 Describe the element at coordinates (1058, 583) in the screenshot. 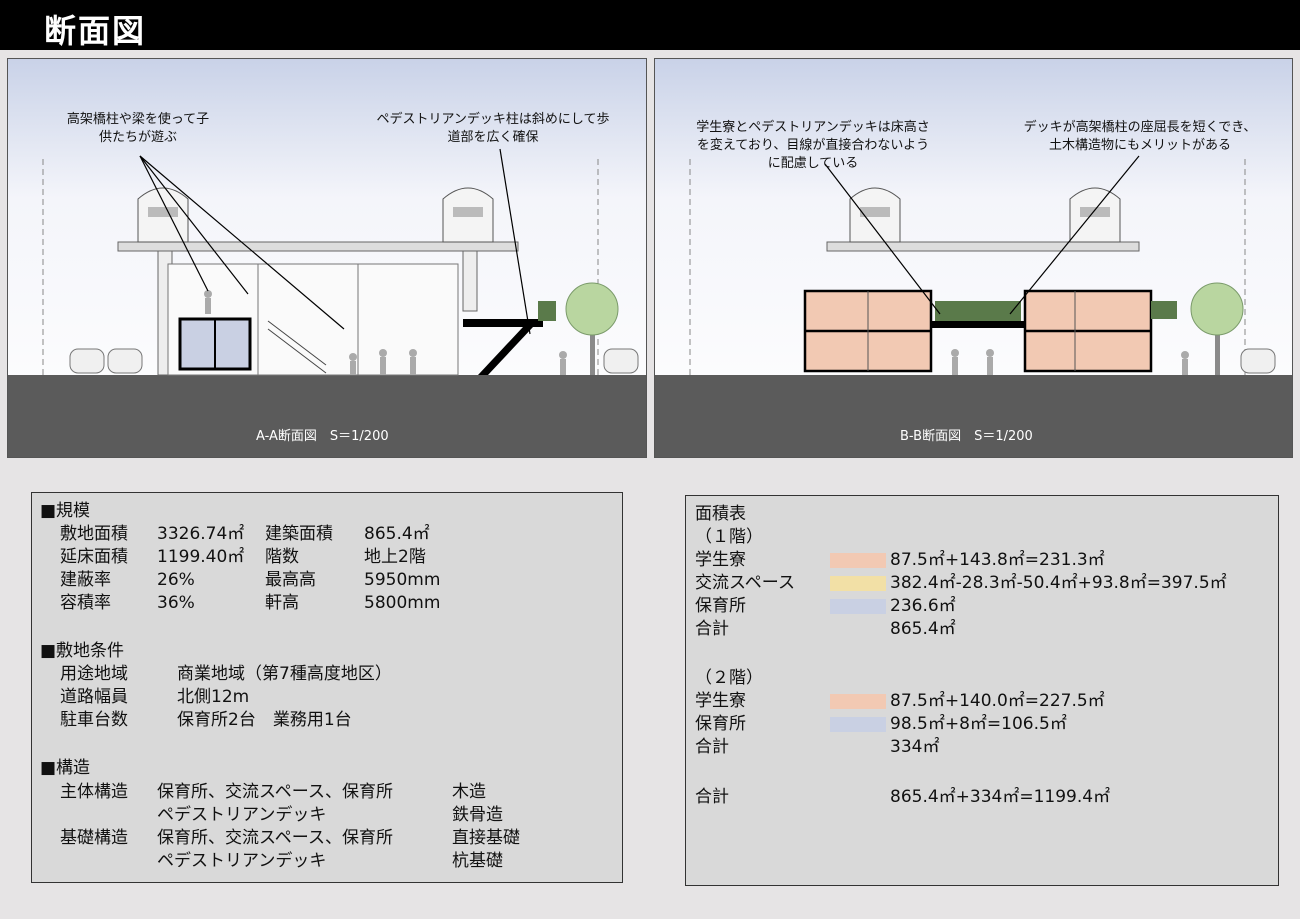

I see `area-value: 382.4㎡-28.3㎡-50.4㎡+93.8㎡=397.5㎡` at that location.